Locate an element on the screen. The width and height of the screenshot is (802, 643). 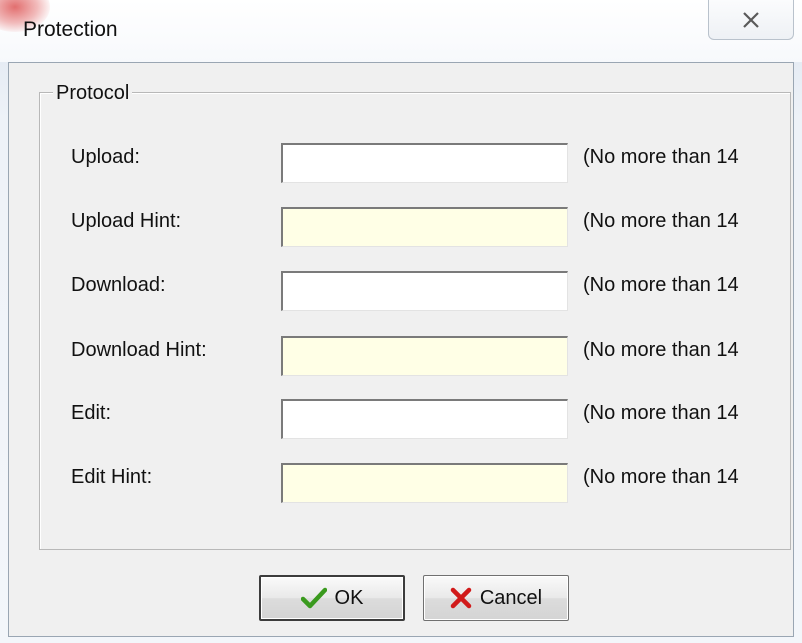
close-icon is located at coordinates (751, 19).